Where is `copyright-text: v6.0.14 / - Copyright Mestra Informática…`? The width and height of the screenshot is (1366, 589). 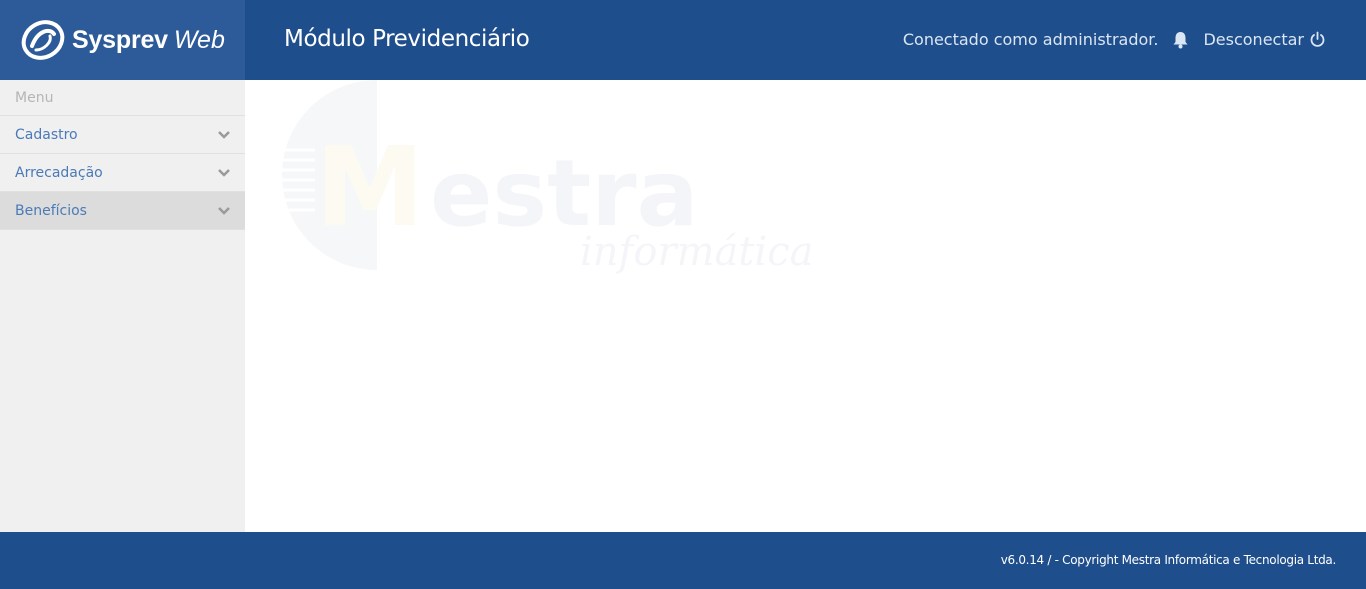 copyright-text: v6.0.14 / - Copyright Mestra Informática… is located at coordinates (1168, 560).